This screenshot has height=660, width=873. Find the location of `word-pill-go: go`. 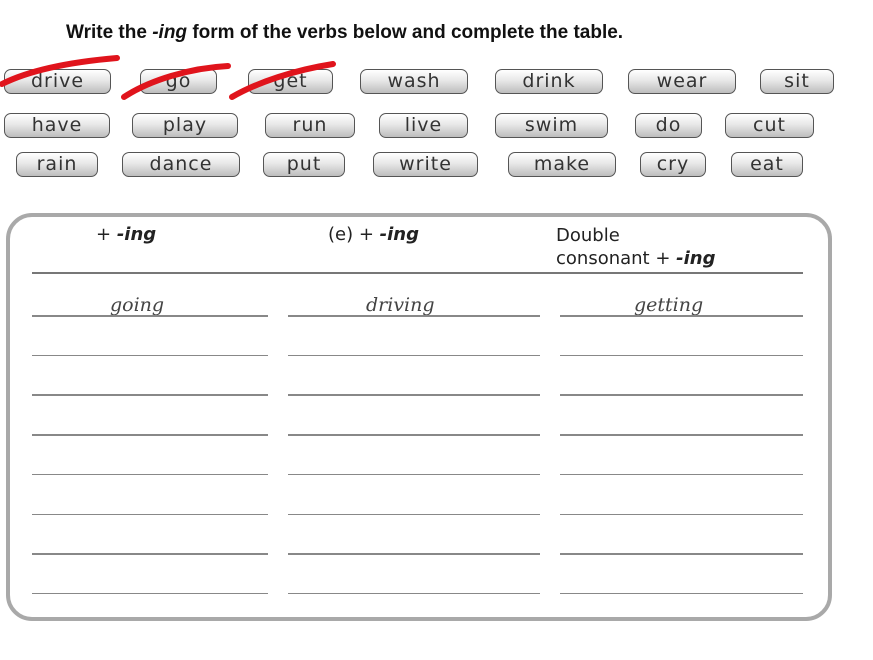

word-pill-go: go is located at coordinates (178, 81).